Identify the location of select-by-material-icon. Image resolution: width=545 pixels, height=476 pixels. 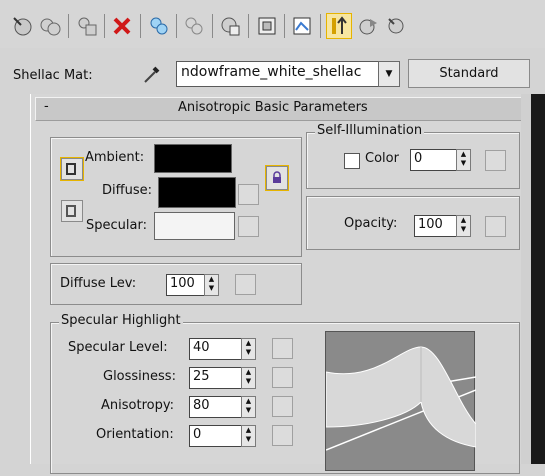
(396, 26).